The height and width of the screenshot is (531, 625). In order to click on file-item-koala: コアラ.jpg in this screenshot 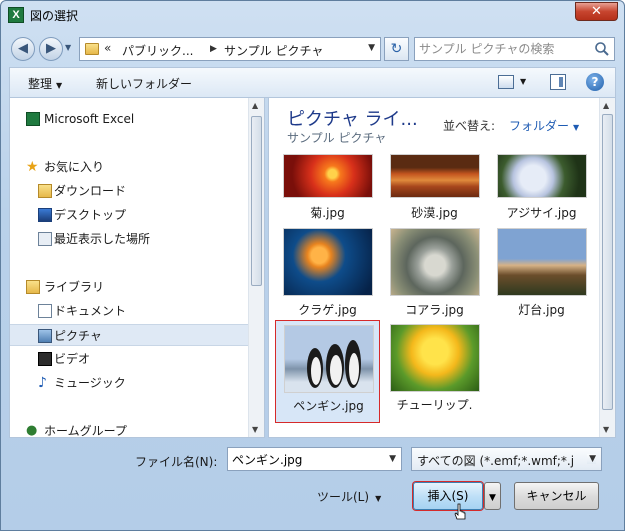, I will do `click(434, 278)`.